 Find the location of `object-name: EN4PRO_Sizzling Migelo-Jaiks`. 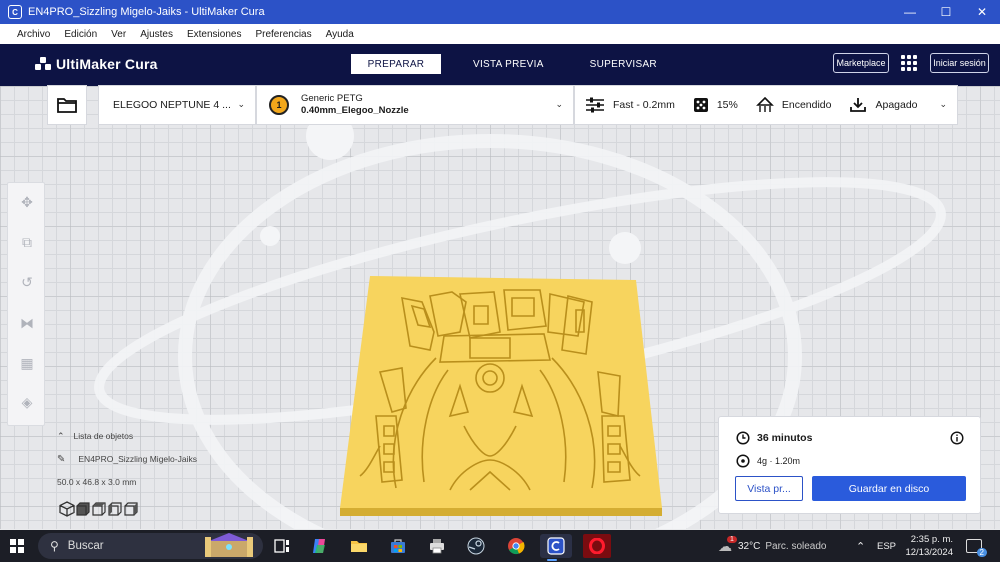

object-name: EN4PRO_Sizzling Migelo-Jaiks is located at coordinates (137, 459).